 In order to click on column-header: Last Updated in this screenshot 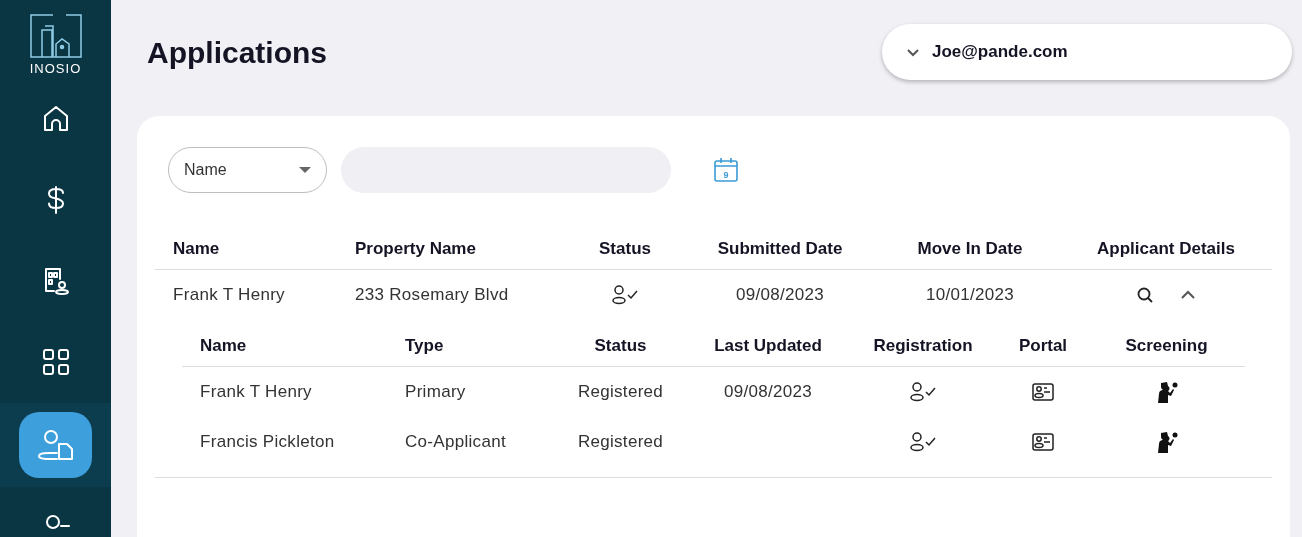, I will do `click(768, 346)`.